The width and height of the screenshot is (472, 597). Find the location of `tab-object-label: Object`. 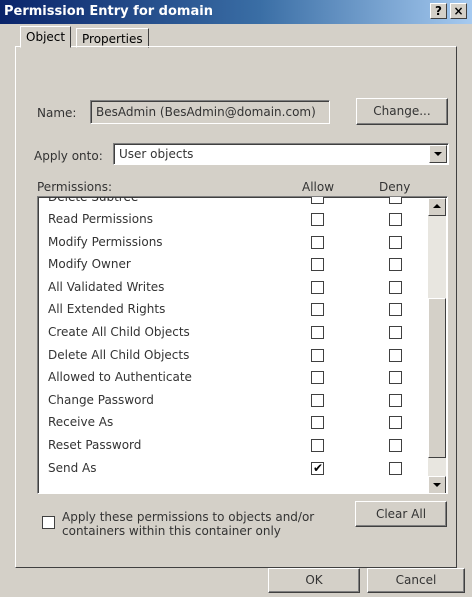

tab-object-label: Object is located at coordinates (46, 37).